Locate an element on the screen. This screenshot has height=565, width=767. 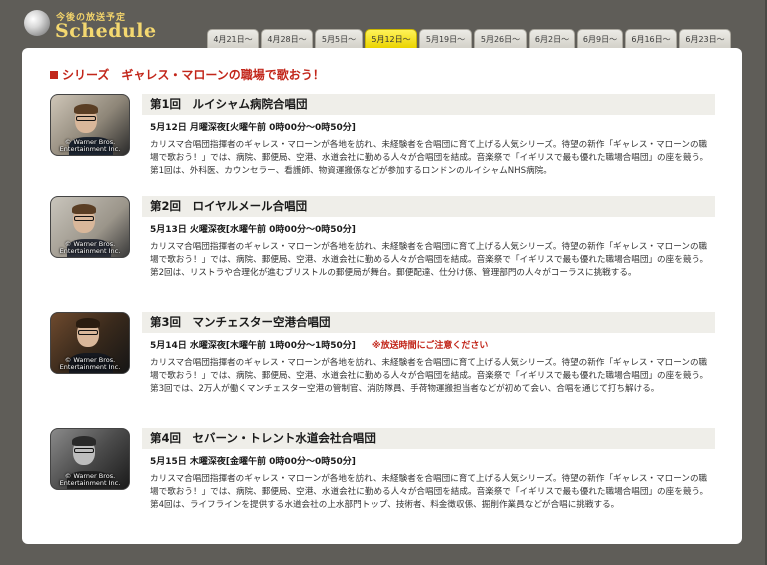
logo-title: Schedule is located at coordinates (106, 31).